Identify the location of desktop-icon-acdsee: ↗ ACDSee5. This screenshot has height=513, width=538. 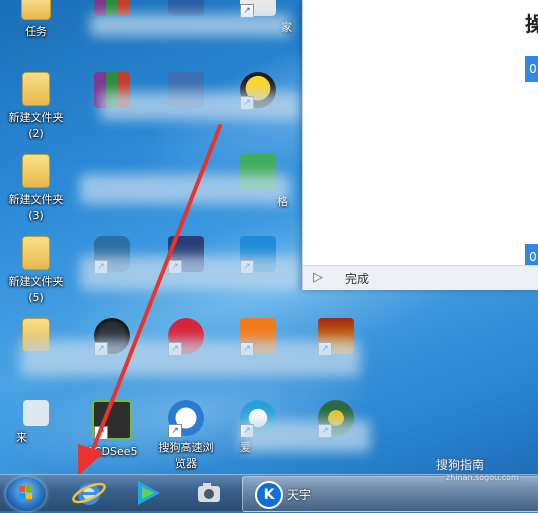
(112, 430).